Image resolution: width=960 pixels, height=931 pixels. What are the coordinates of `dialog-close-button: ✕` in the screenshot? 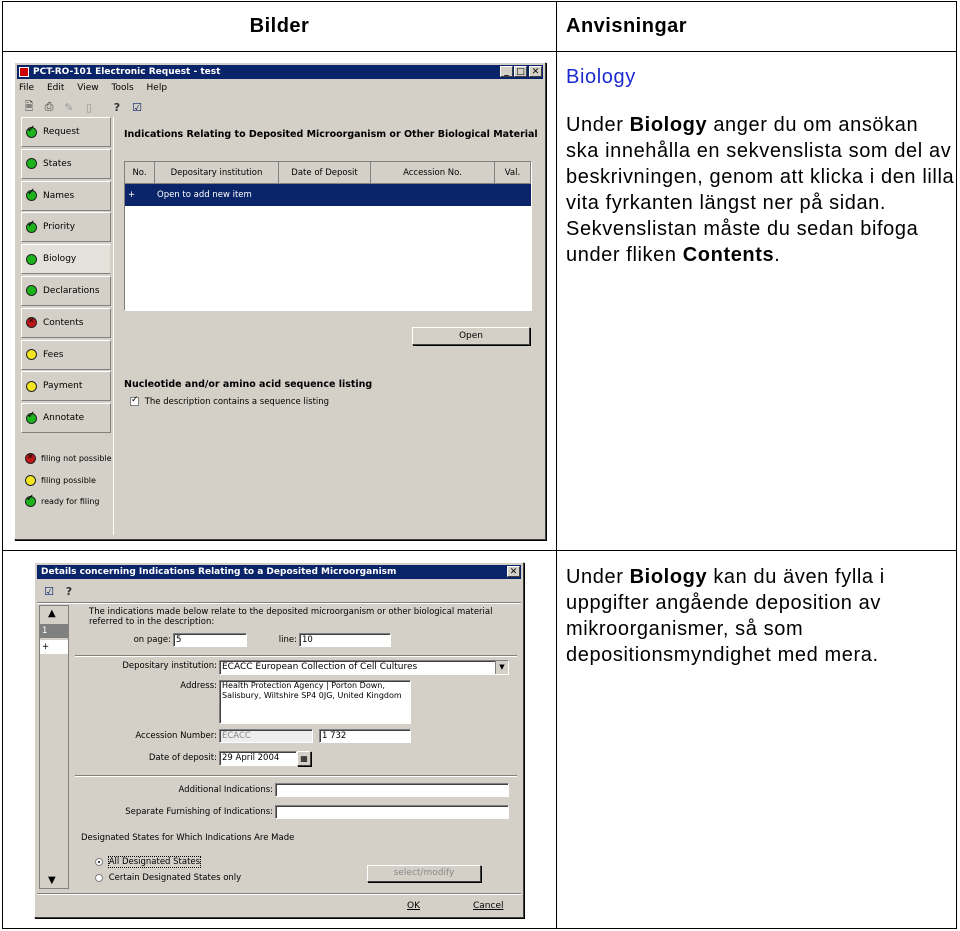 It's located at (513, 571).